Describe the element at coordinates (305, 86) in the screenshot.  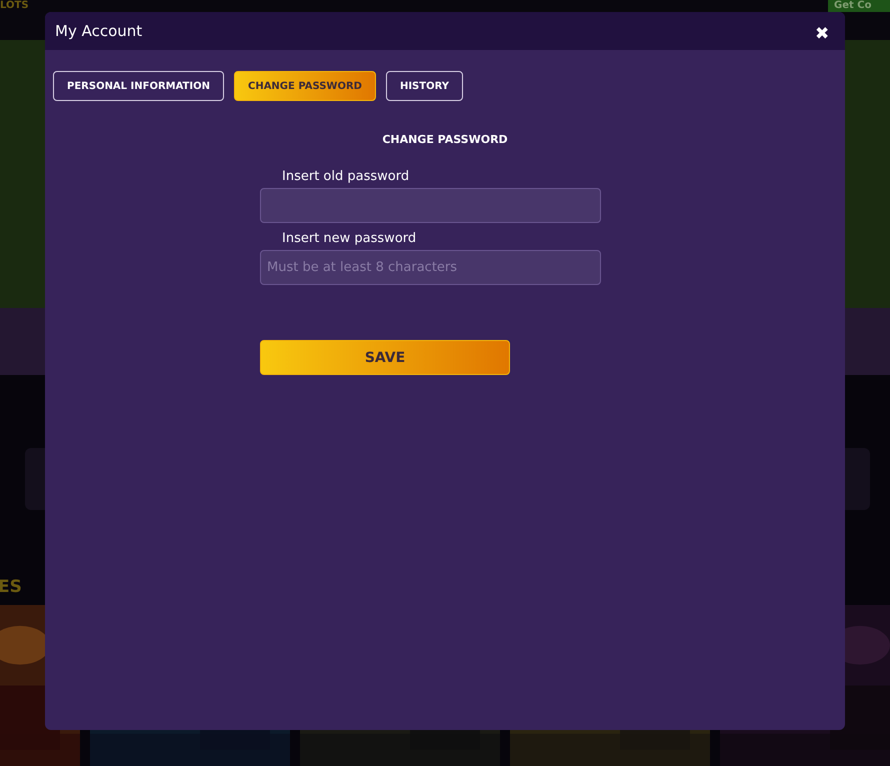
I see `tab: CHANGE PASSWORD` at that location.